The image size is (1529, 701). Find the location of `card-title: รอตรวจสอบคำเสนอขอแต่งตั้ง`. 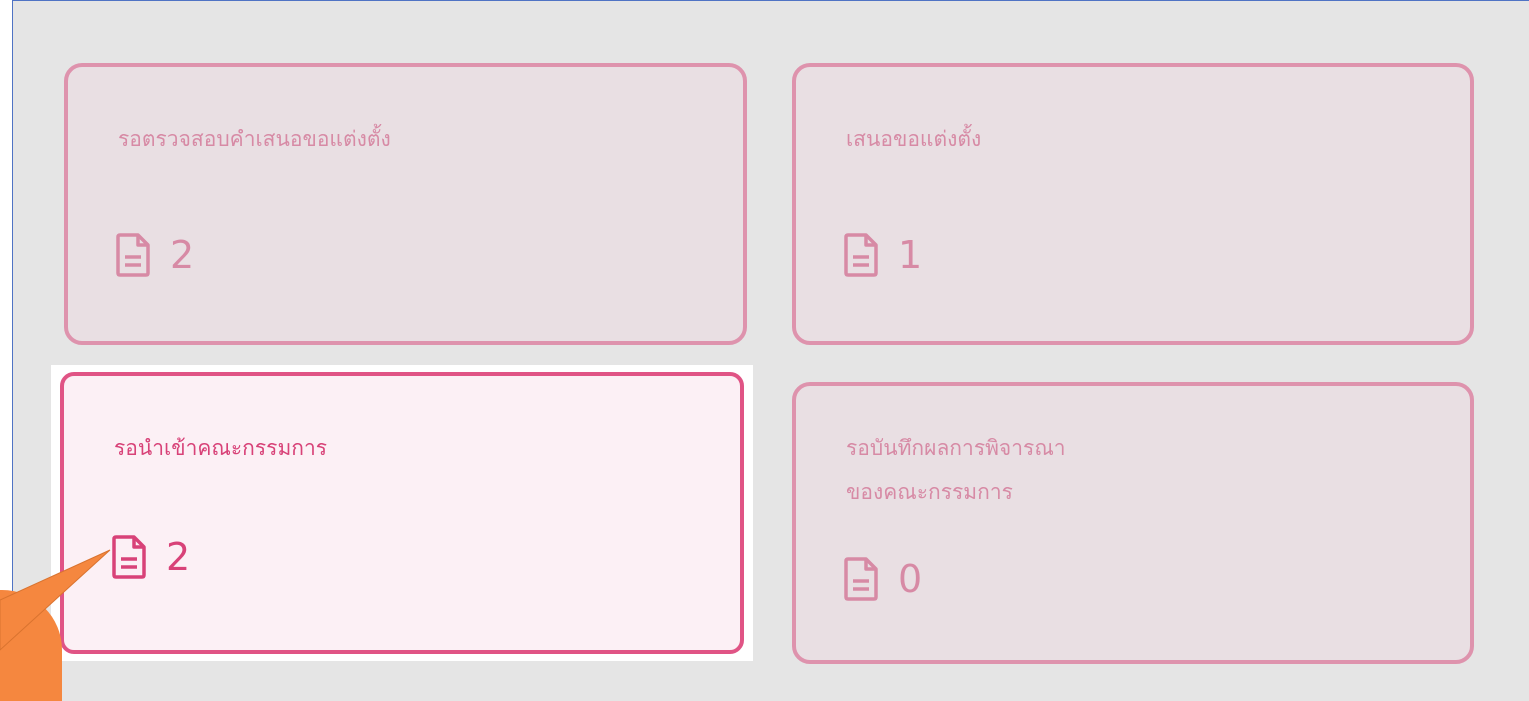

card-title: รอตรวจสอบคำเสนอขอแต่งตั้ง is located at coordinates (254, 139).